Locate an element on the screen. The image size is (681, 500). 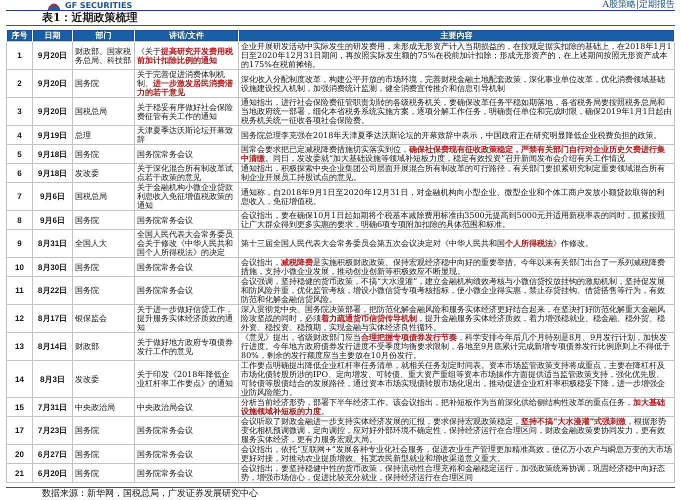
table-cell: 6月27日 is located at coordinates (52, 454).